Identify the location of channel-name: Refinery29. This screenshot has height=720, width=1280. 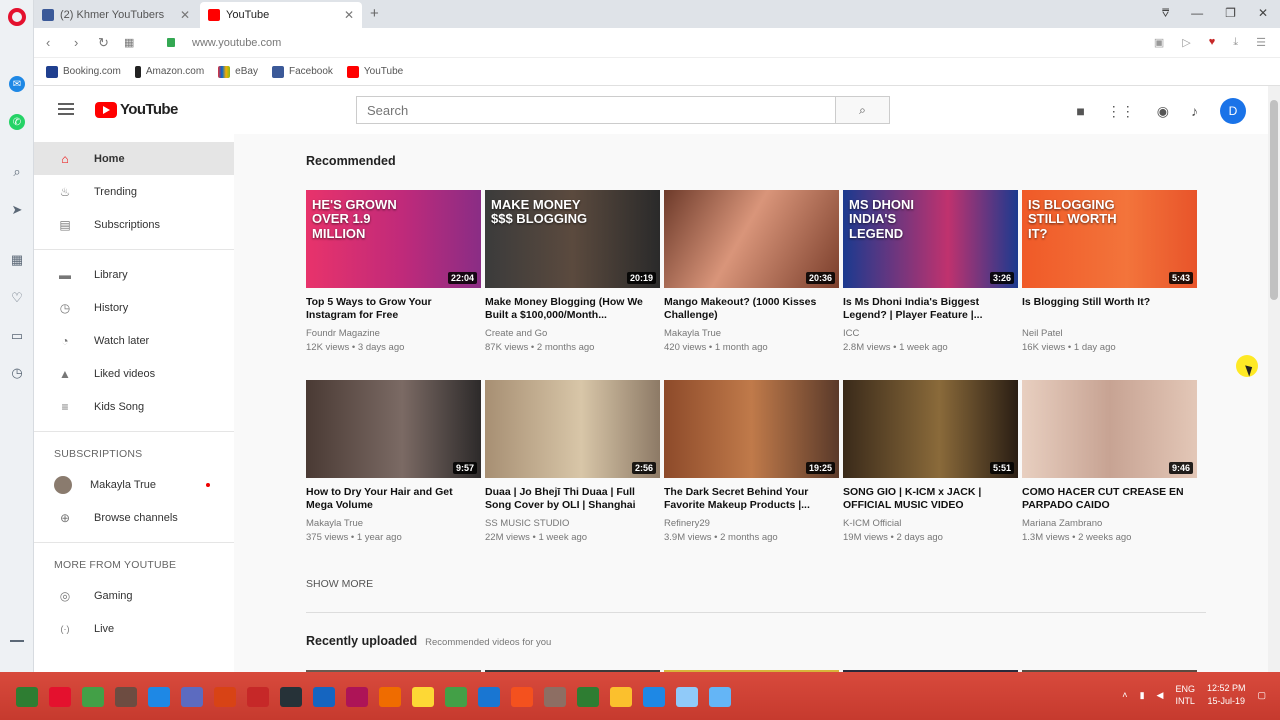
(751, 523).